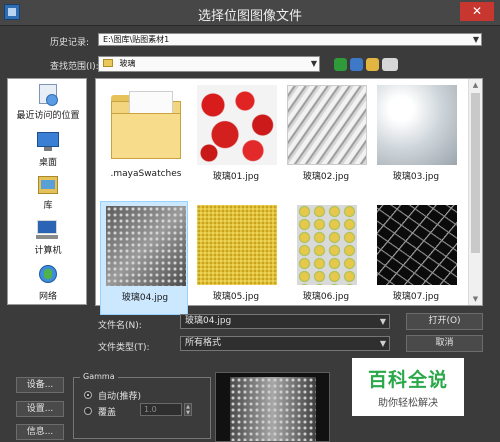  What do you see at coordinates (74, 67) in the screenshot?
I see `lookin-label: 查找范围(I):` at bounding box center [74, 67].